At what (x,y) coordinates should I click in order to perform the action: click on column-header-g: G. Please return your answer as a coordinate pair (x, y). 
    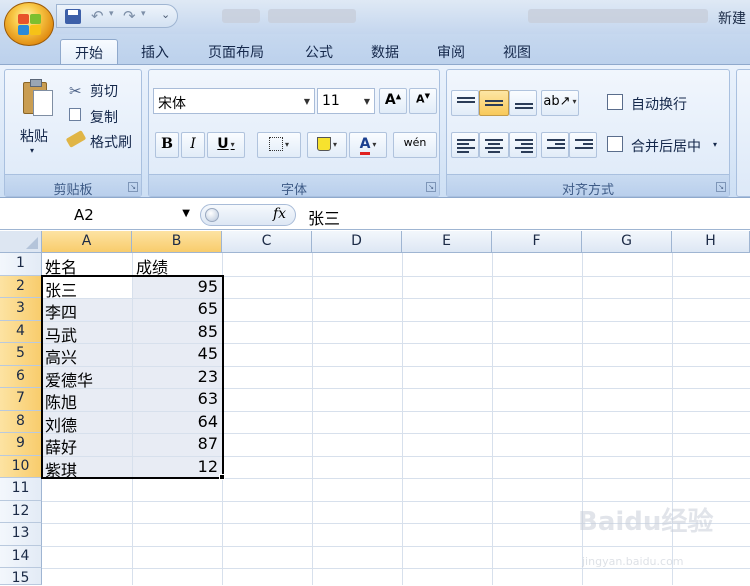
    Looking at the image, I should click on (627, 242).